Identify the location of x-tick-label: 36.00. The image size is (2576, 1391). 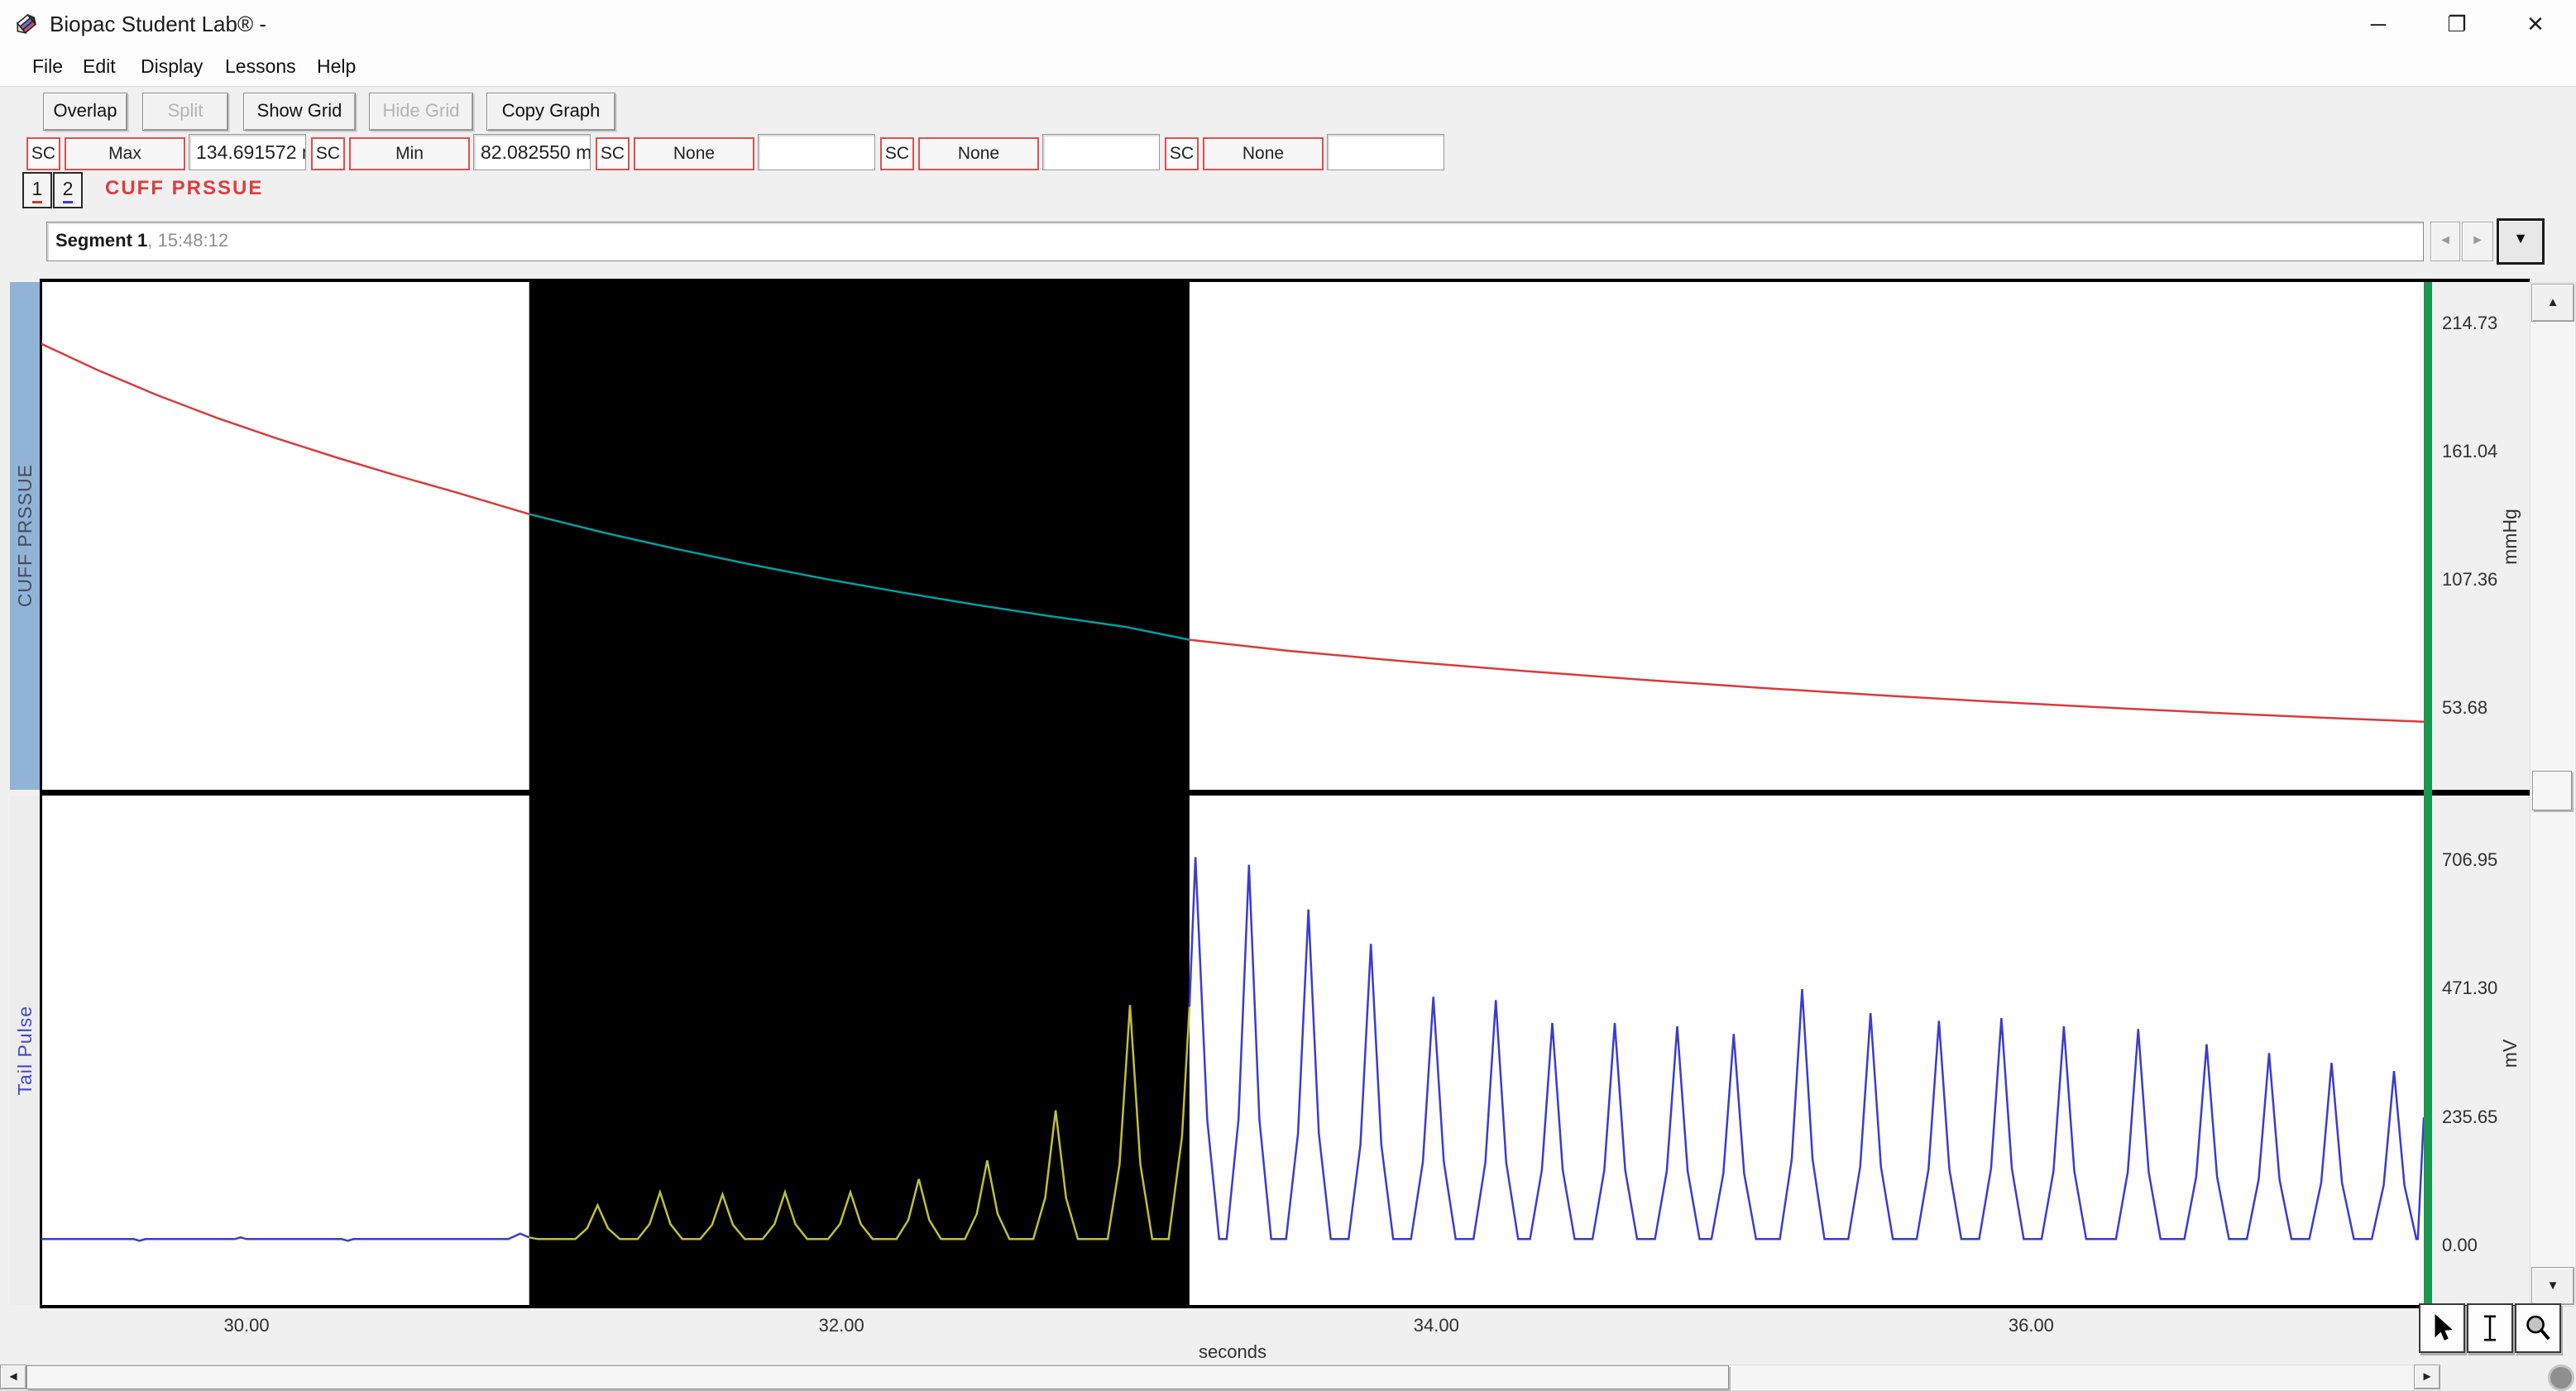
(2031, 1325).